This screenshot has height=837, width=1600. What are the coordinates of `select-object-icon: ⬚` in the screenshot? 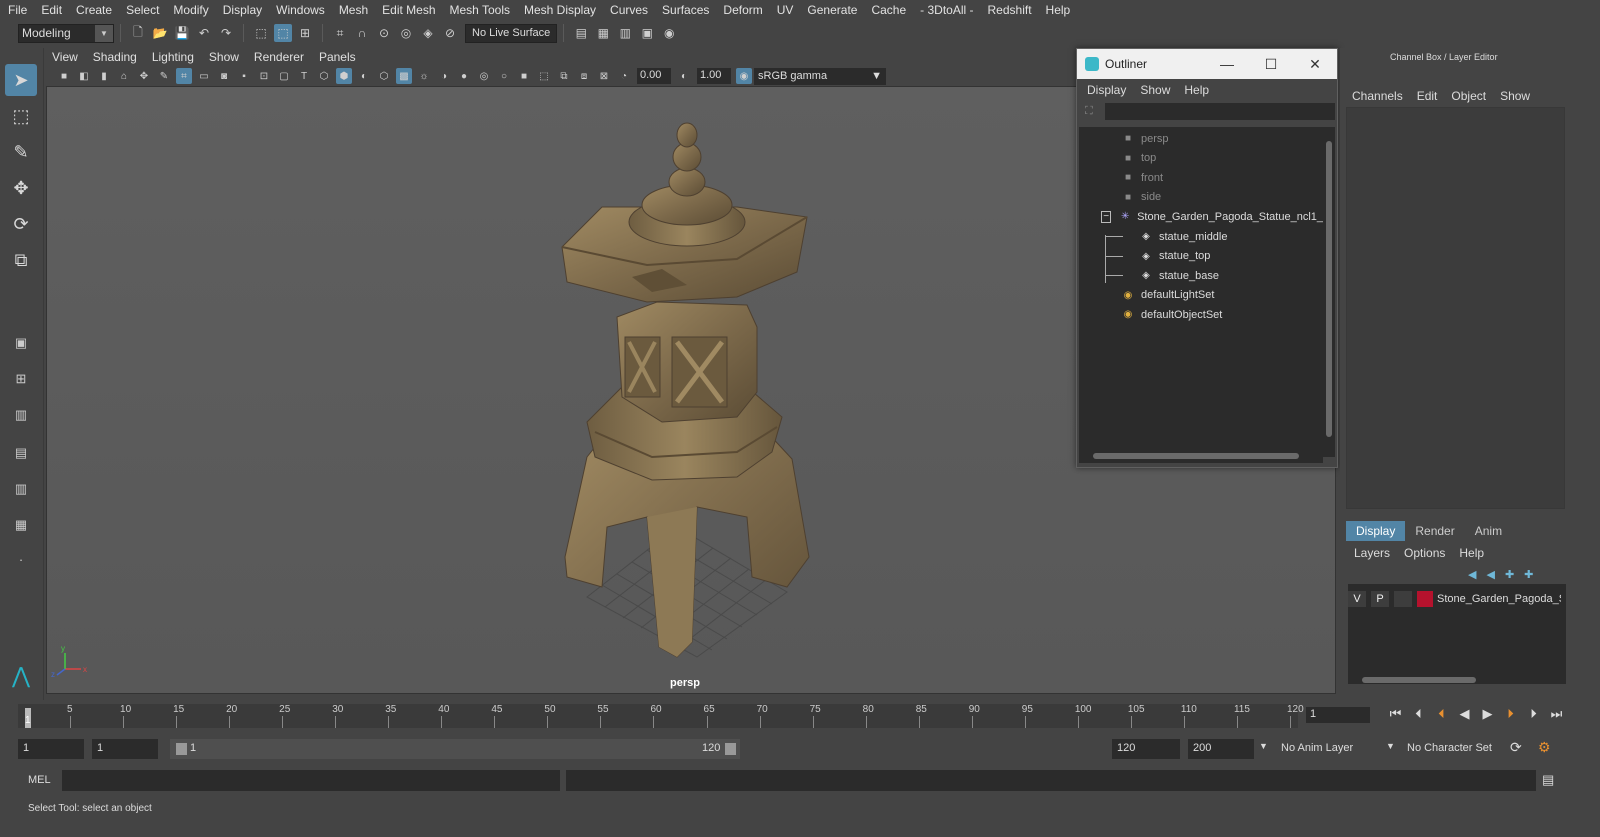 It's located at (283, 33).